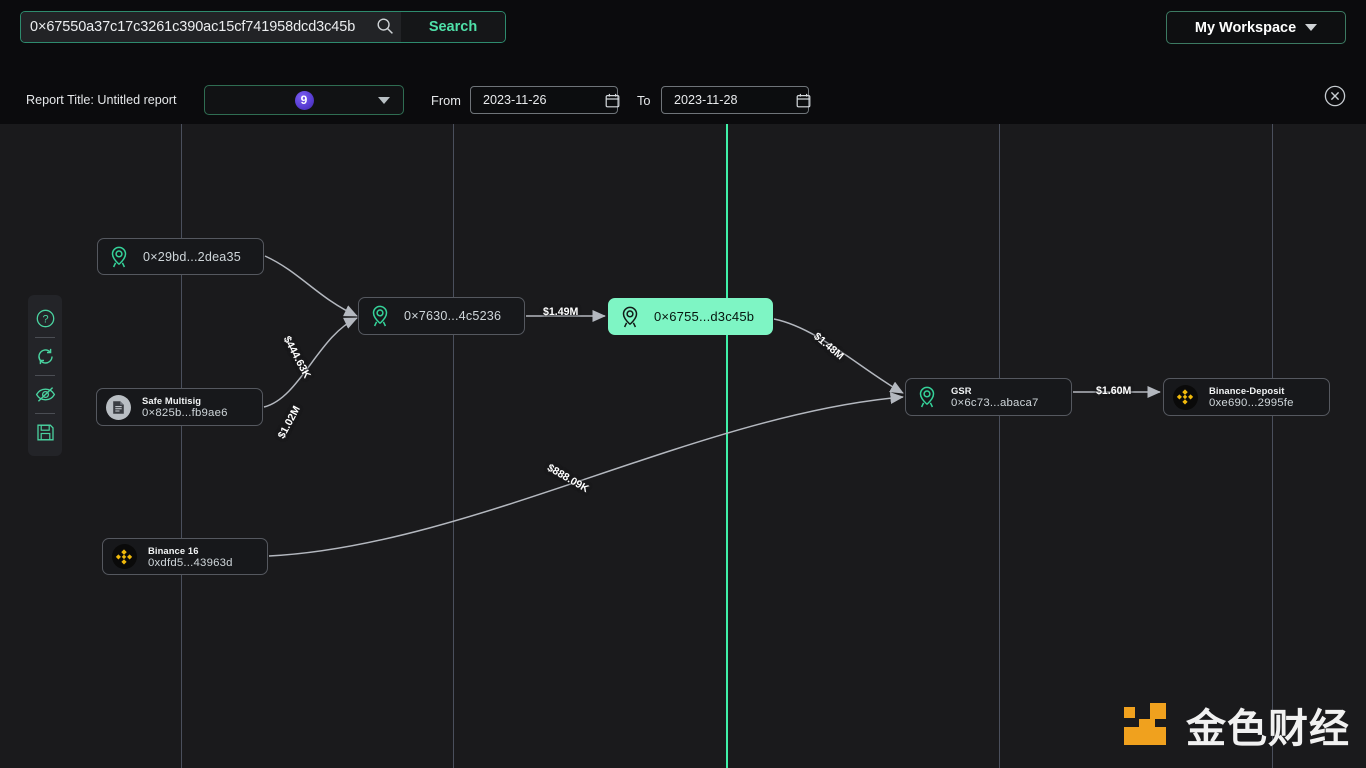  I want to click on node-address: 0xe690...2995fe, so click(1251, 403).